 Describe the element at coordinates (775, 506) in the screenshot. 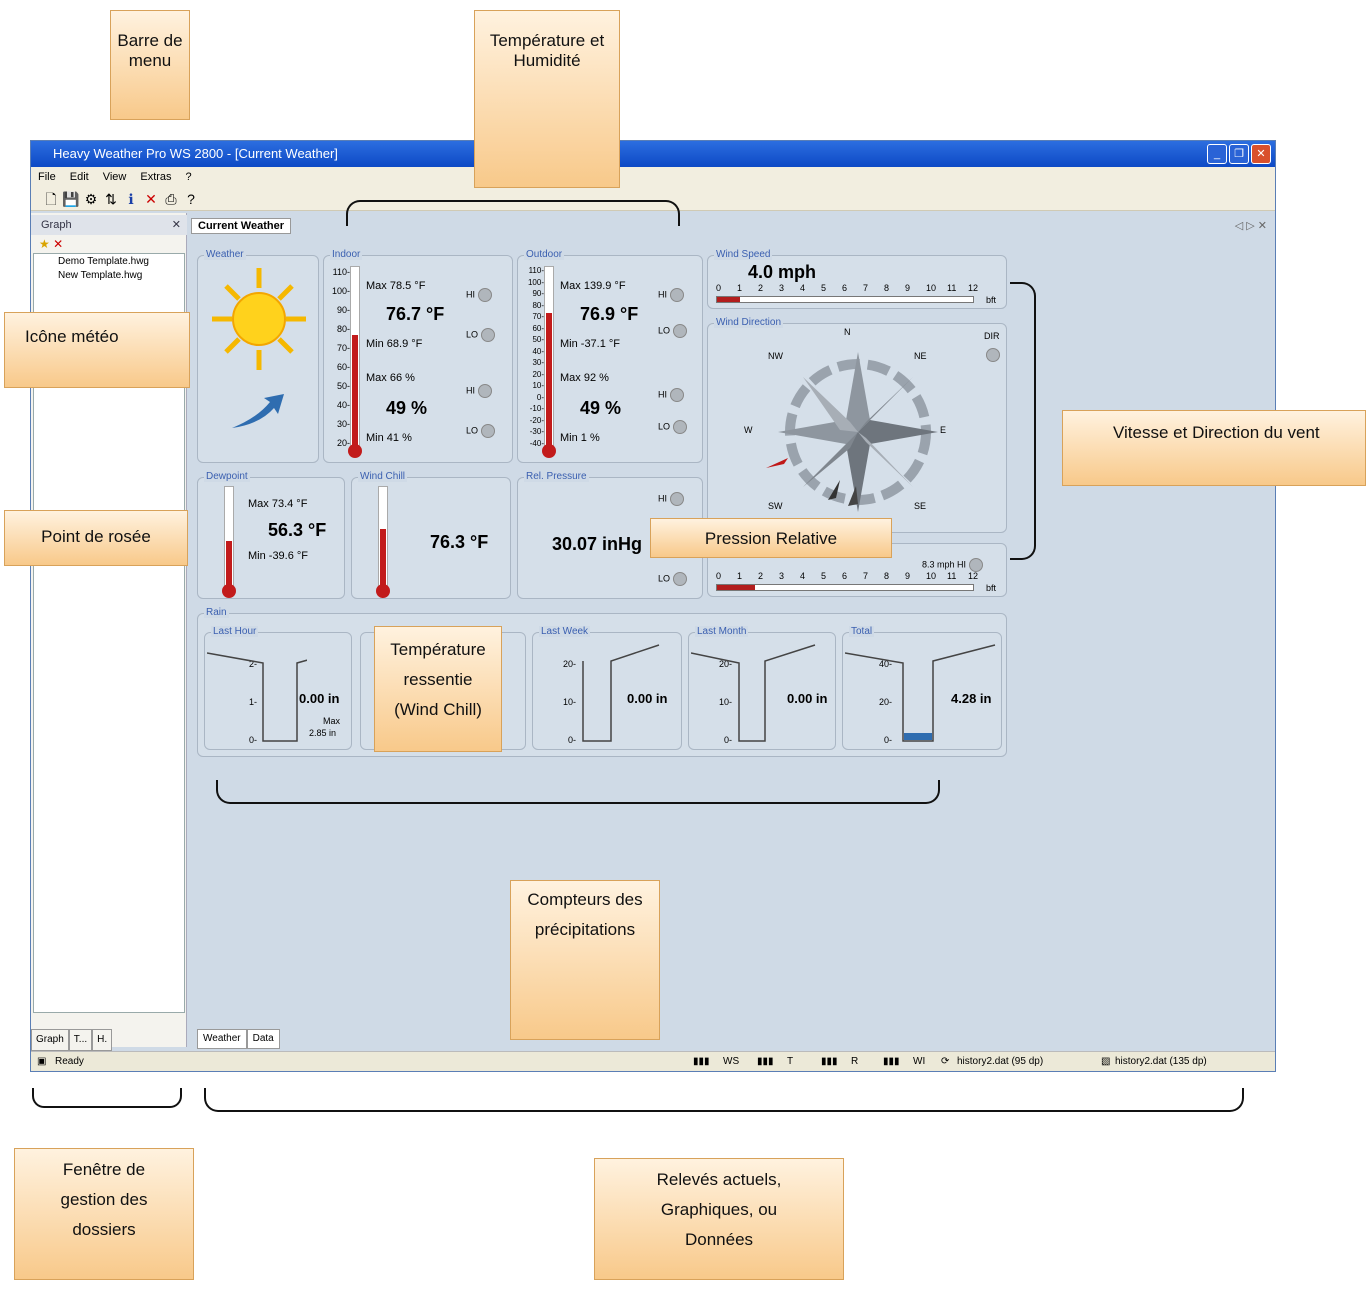

I see `compass-sw: SW` at that location.